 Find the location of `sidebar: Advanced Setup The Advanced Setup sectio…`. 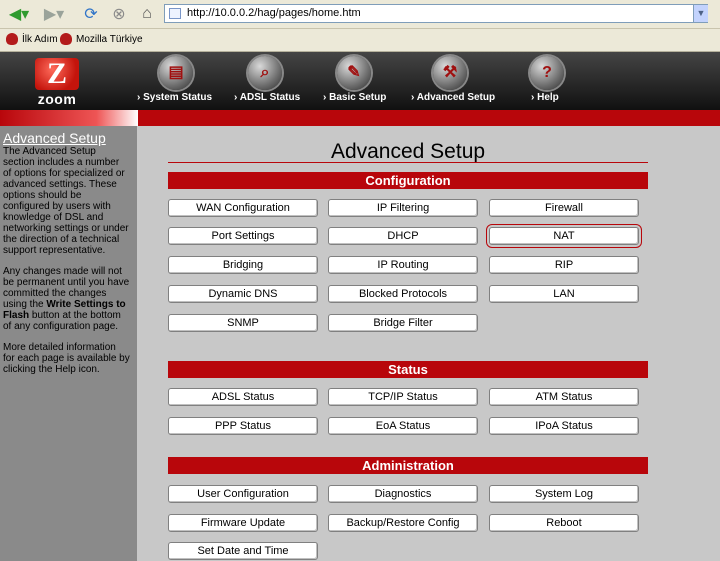

sidebar: Advanced Setup The Advanced Setup sectio… is located at coordinates (68, 343).